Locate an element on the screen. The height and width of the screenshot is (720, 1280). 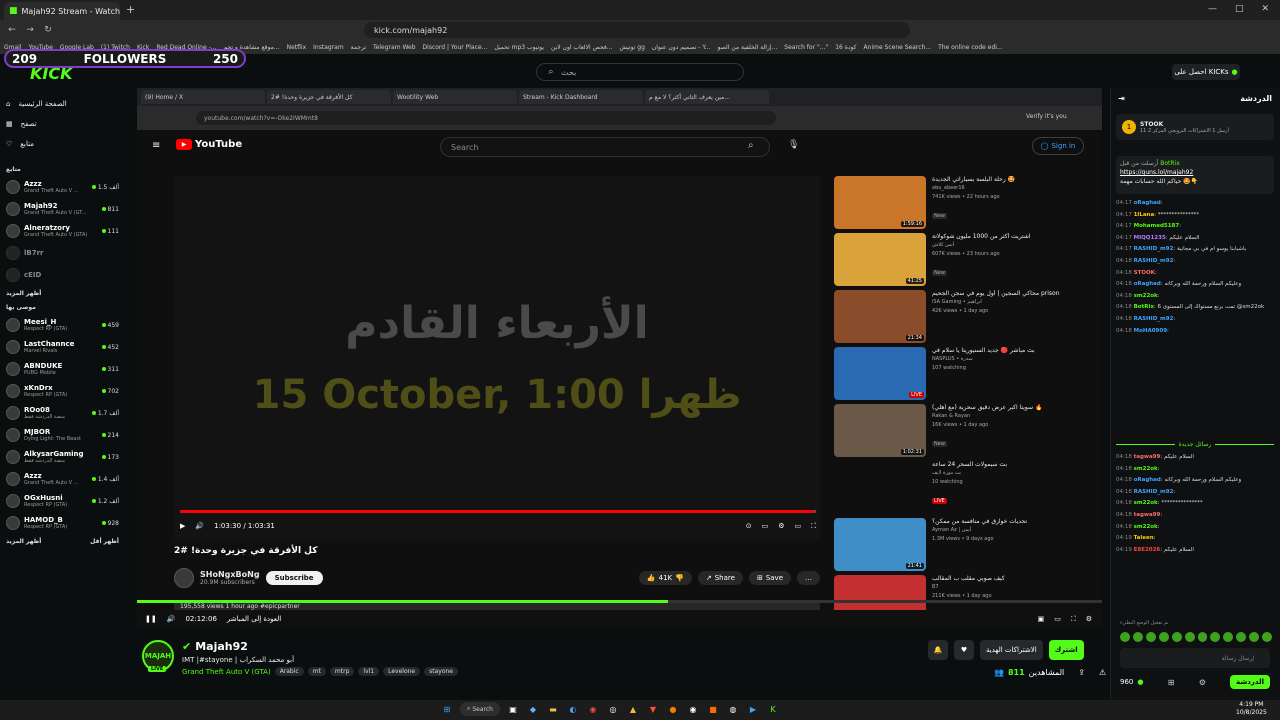
reload-icon: ↻ is located at coordinates (48, 30).